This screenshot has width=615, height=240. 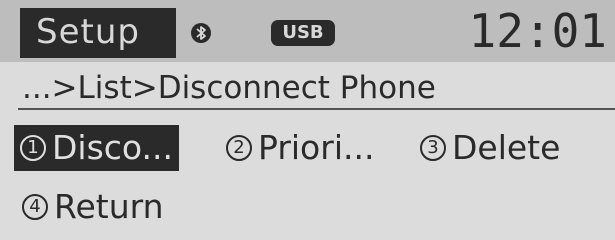 I want to click on number-1-icon: 1, so click(x=33, y=148).